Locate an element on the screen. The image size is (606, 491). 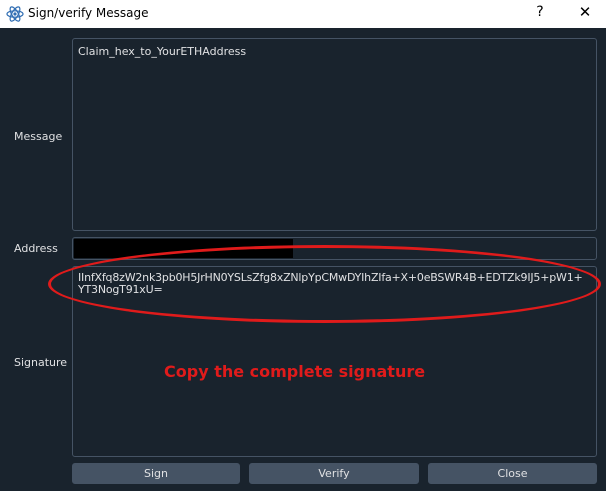
message-label: Message is located at coordinates (38, 136).